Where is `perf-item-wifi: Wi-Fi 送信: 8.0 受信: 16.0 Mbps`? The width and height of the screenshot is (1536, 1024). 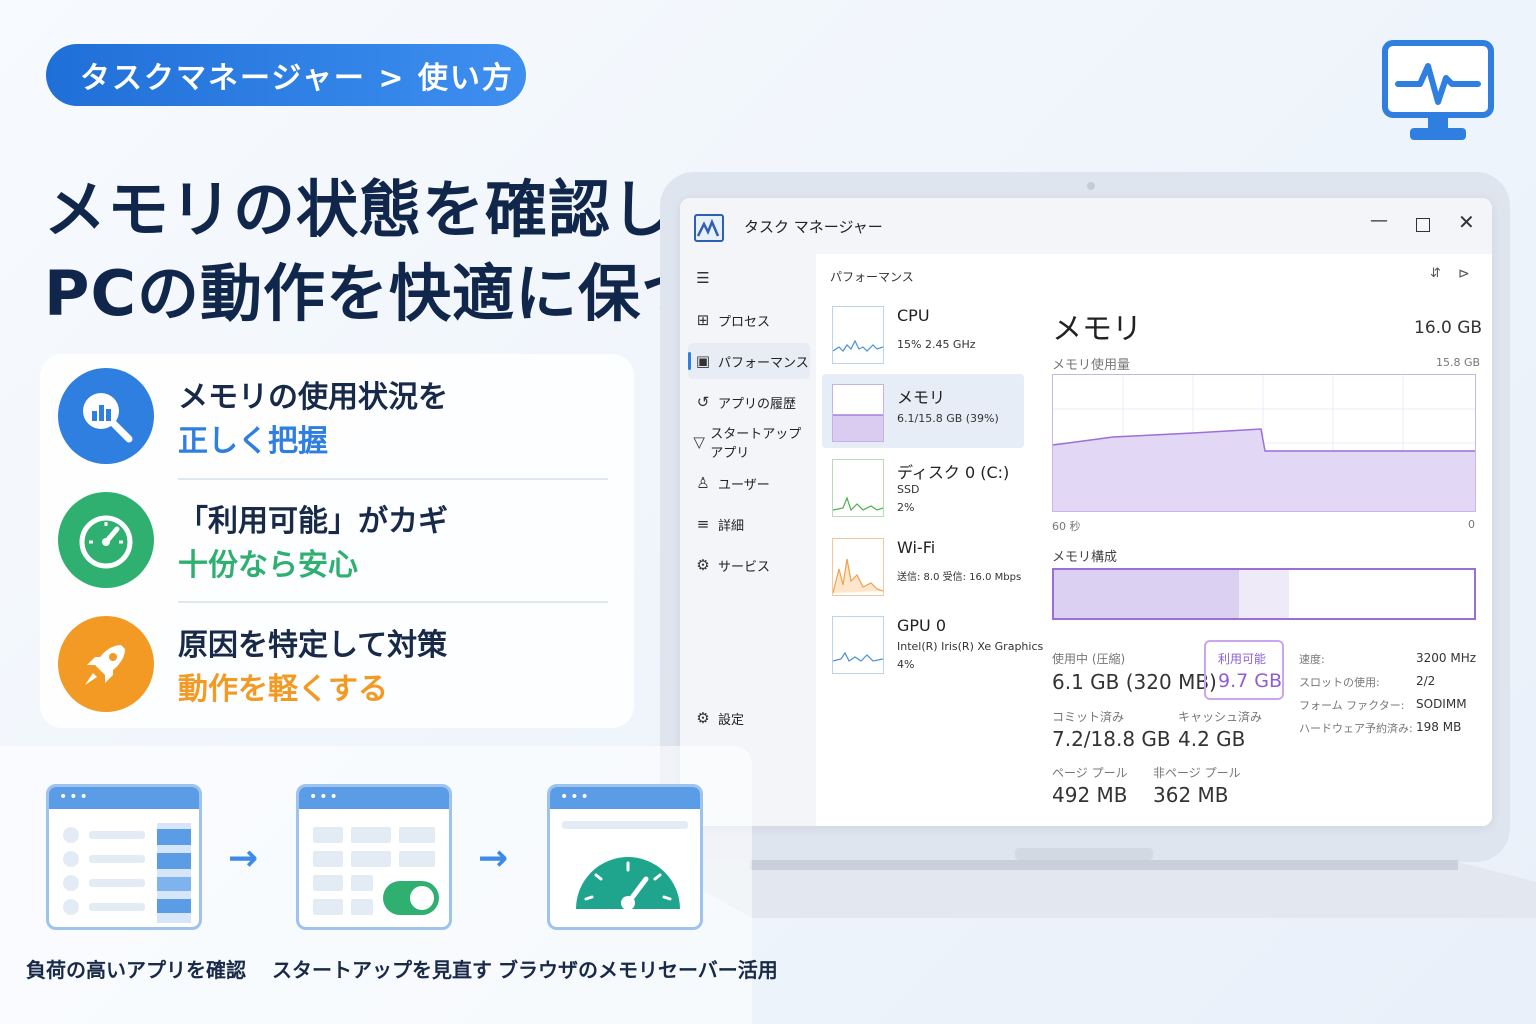
perf-item-wifi: Wi-Fi 送信: 8.0 受信: 16.0 Mbps is located at coordinates (924, 572).